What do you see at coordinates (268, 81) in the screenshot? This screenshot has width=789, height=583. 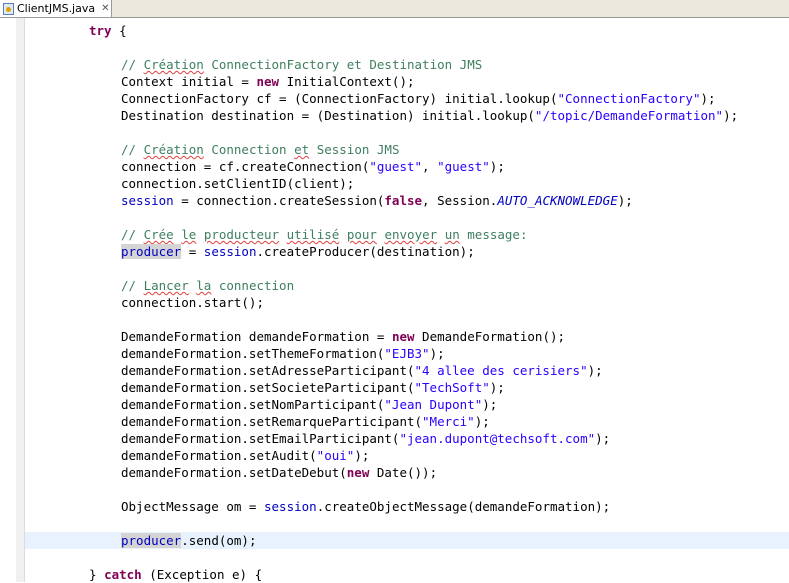 I see `code-line-4: Context initial = new InitialContext();` at bounding box center [268, 81].